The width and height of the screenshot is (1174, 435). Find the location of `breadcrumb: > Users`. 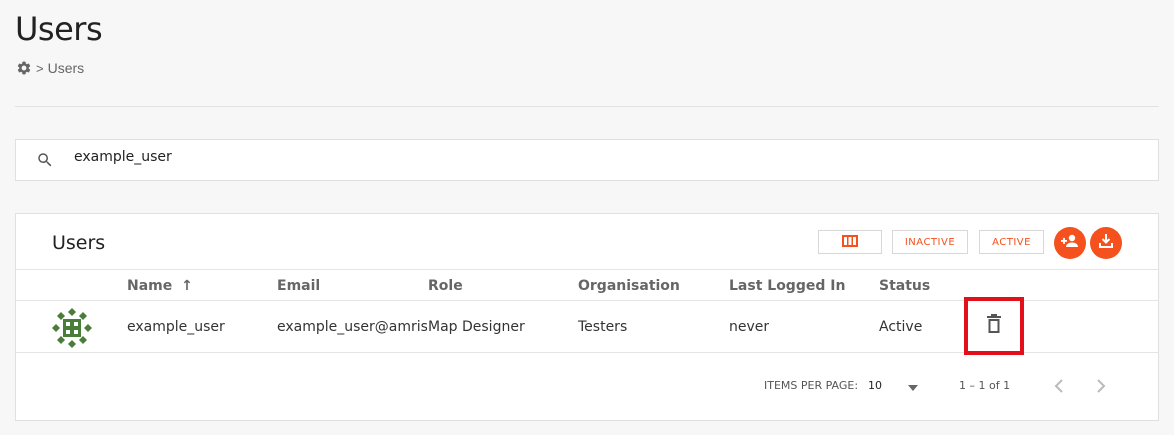

breadcrumb: > Users is located at coordinates (50, 68).